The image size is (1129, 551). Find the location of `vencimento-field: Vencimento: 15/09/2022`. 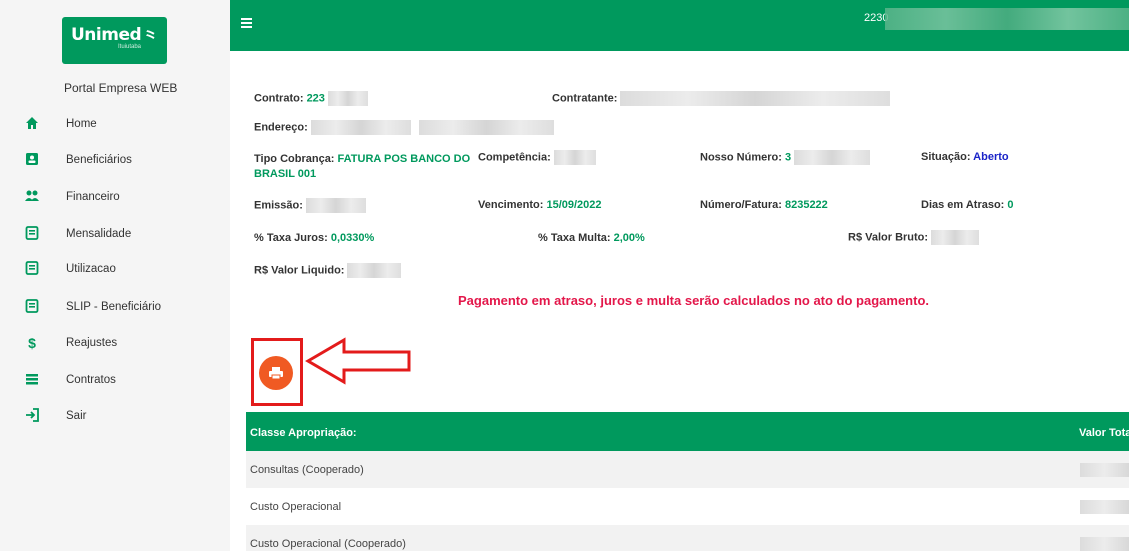

vencimento-field: Vencimento: 15/09/2022 is located at coordinates (540, 205).